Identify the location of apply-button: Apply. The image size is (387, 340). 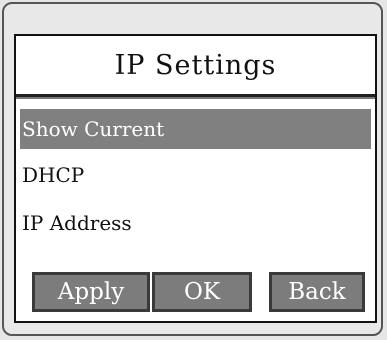
(91, 292).